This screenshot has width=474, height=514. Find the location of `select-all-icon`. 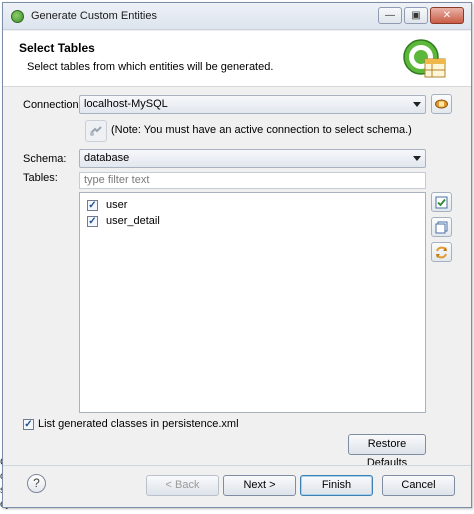

select-all-icon is located at coordinates (441, 202).